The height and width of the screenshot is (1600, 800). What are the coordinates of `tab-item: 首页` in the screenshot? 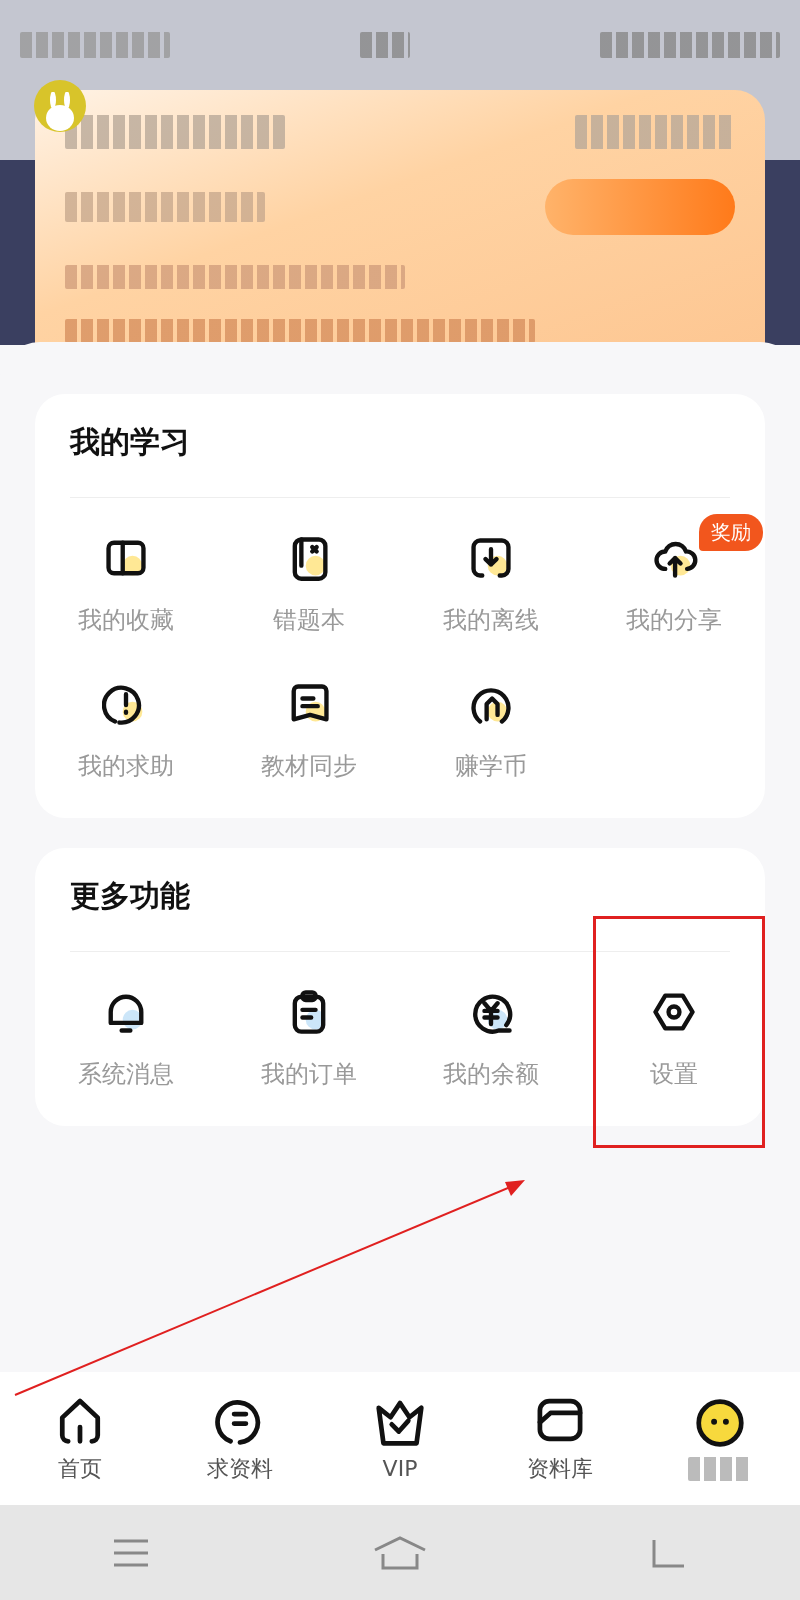 It's located at (80, 1438).